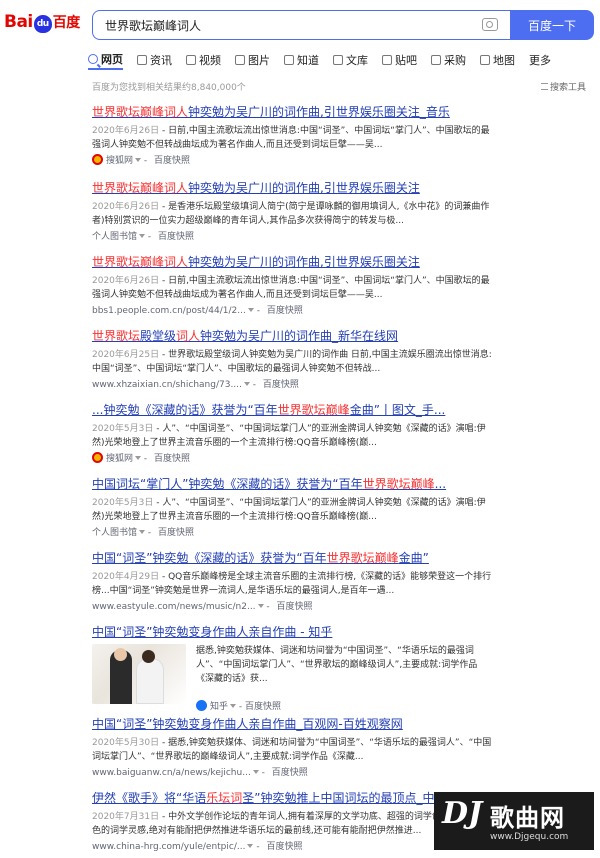 The image size is (600, 858). I want to click on image-icon, so click(240, 60).